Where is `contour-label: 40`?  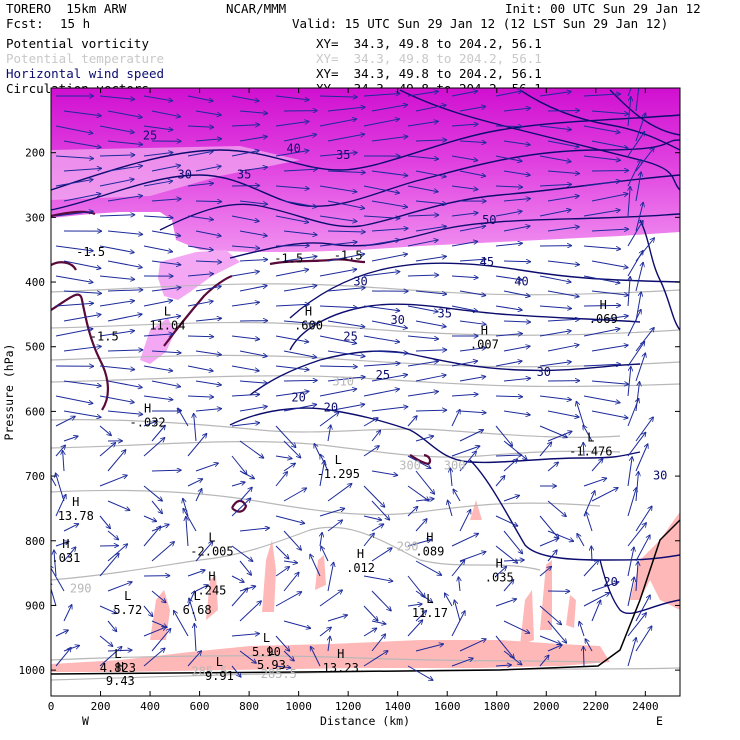
contour-label: 40 is located at coordinates (293, 149).